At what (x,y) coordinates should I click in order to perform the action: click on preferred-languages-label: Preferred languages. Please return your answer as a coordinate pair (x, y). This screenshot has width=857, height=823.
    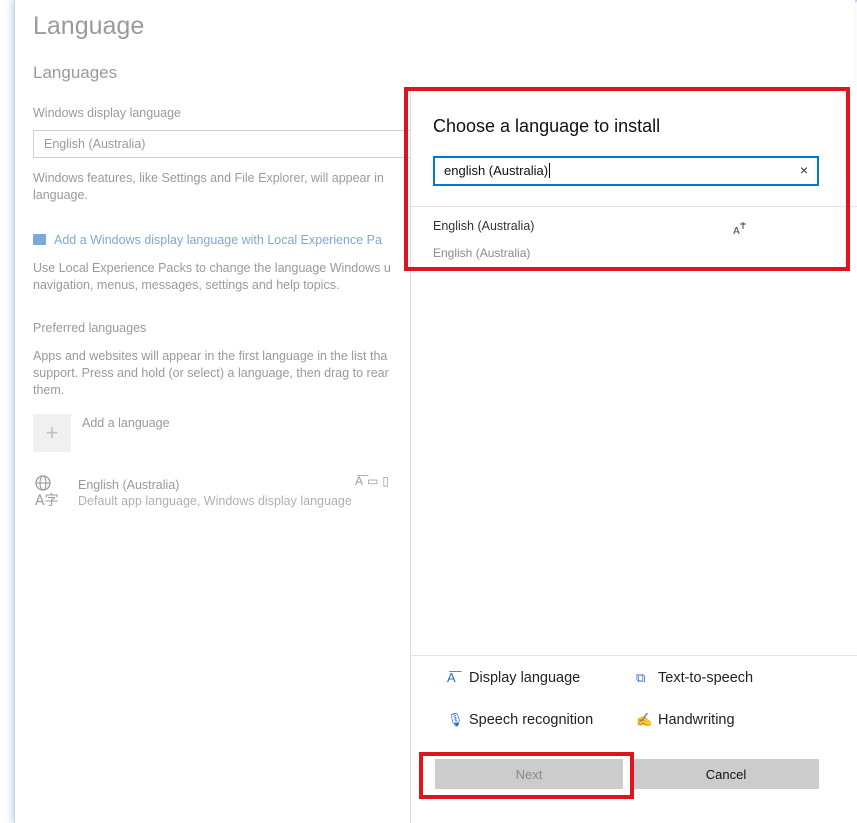
    Looking at the image, I should click on (90, 328).